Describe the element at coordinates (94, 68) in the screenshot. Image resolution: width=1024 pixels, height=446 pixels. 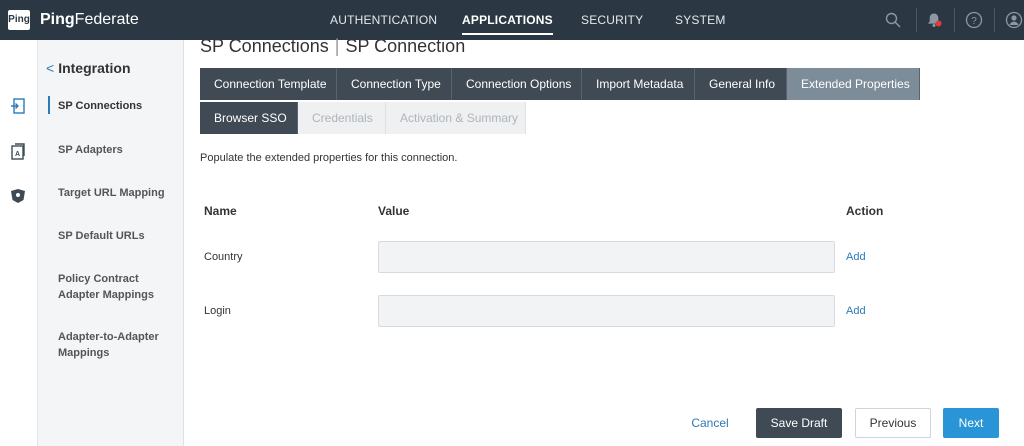
I see `back-label: Integration` at that location.